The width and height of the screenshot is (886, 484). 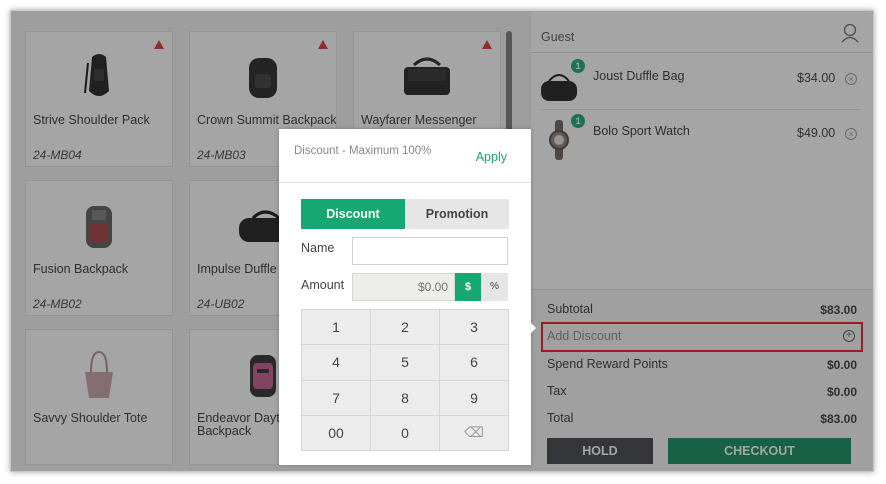 What do you see at coordinates (336, 432) in the screenshot?
I see `keypad-key-00: 00` at bounding box center [336, 432].